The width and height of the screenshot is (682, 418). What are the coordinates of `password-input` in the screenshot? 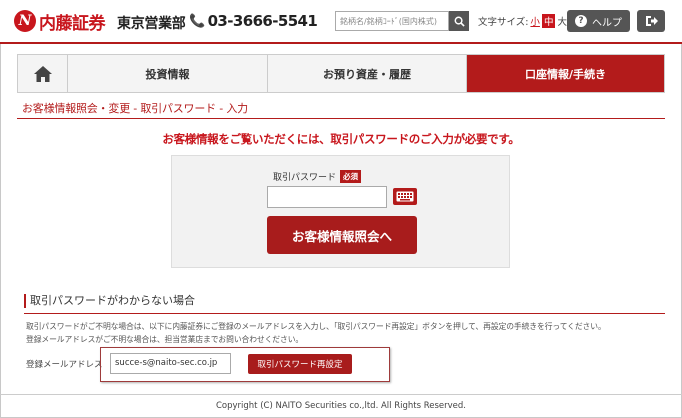 It's located at (327, 197).